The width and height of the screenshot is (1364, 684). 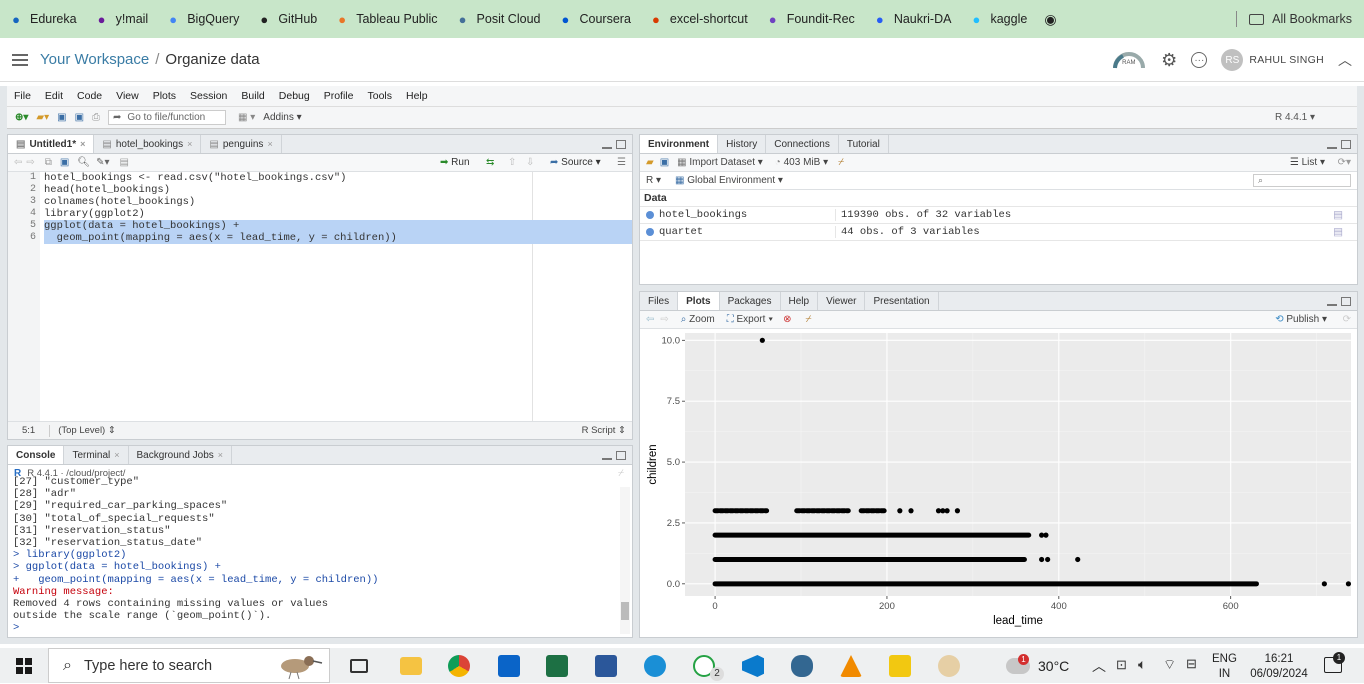 I want to click on gear-icon: ⚙, so click(x=1169, y=60).